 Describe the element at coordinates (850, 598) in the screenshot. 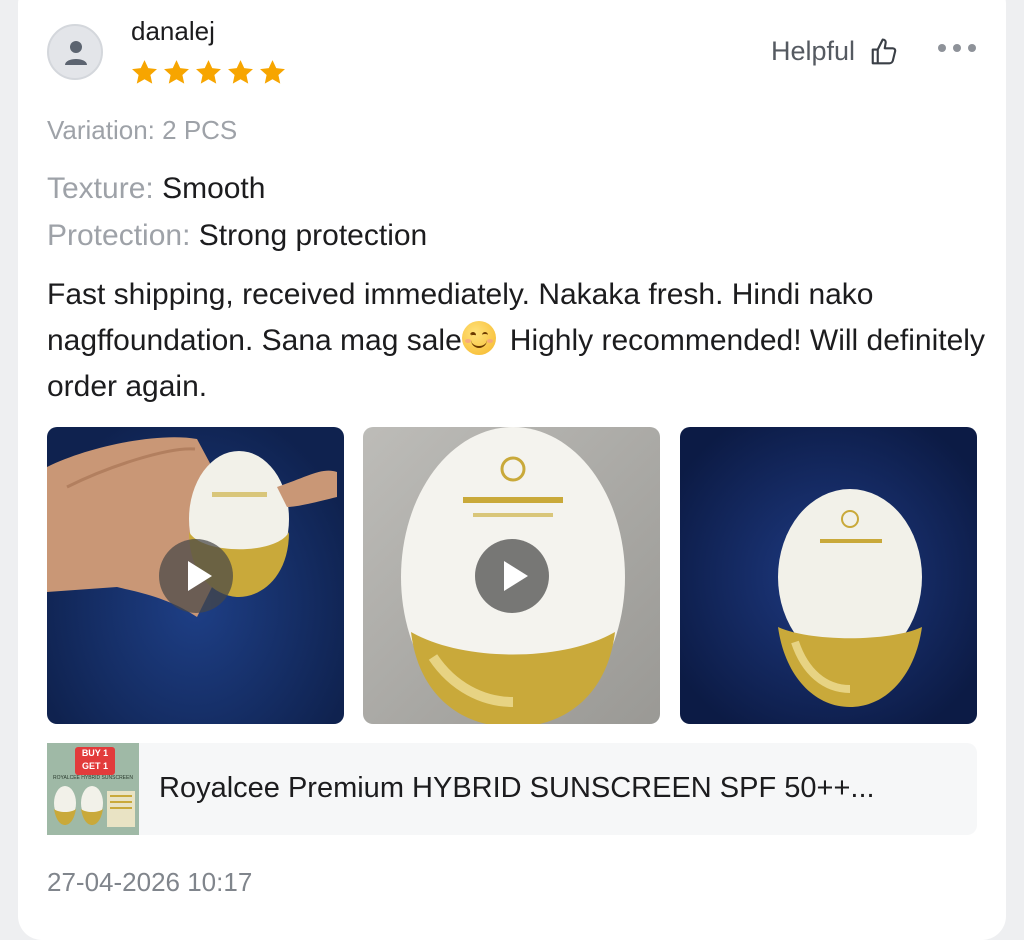

I see `photo-bottle-fabric` at that location.